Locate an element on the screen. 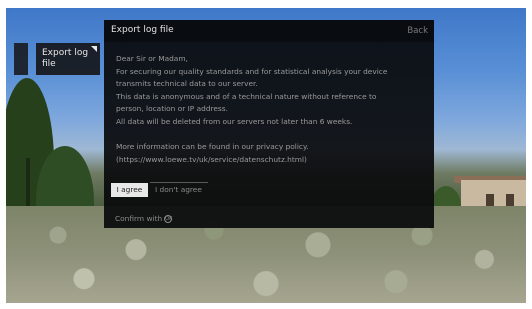 This screenshot has width=532, height=309. dialog-header: Export log file Back is located at coordinates (269, 31).